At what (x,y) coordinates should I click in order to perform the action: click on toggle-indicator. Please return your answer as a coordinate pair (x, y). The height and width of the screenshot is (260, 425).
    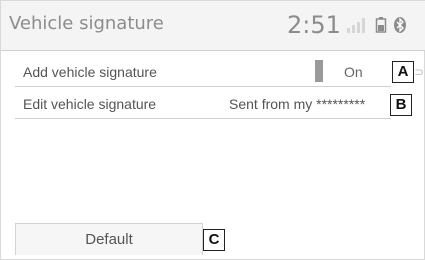
    Looking at the image, I should click on (319, 71).